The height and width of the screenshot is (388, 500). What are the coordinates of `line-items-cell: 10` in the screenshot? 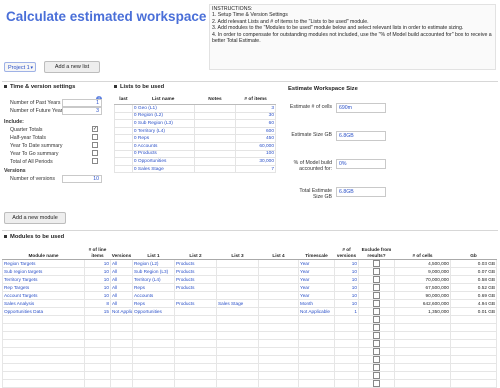 It's located at (97, 271).